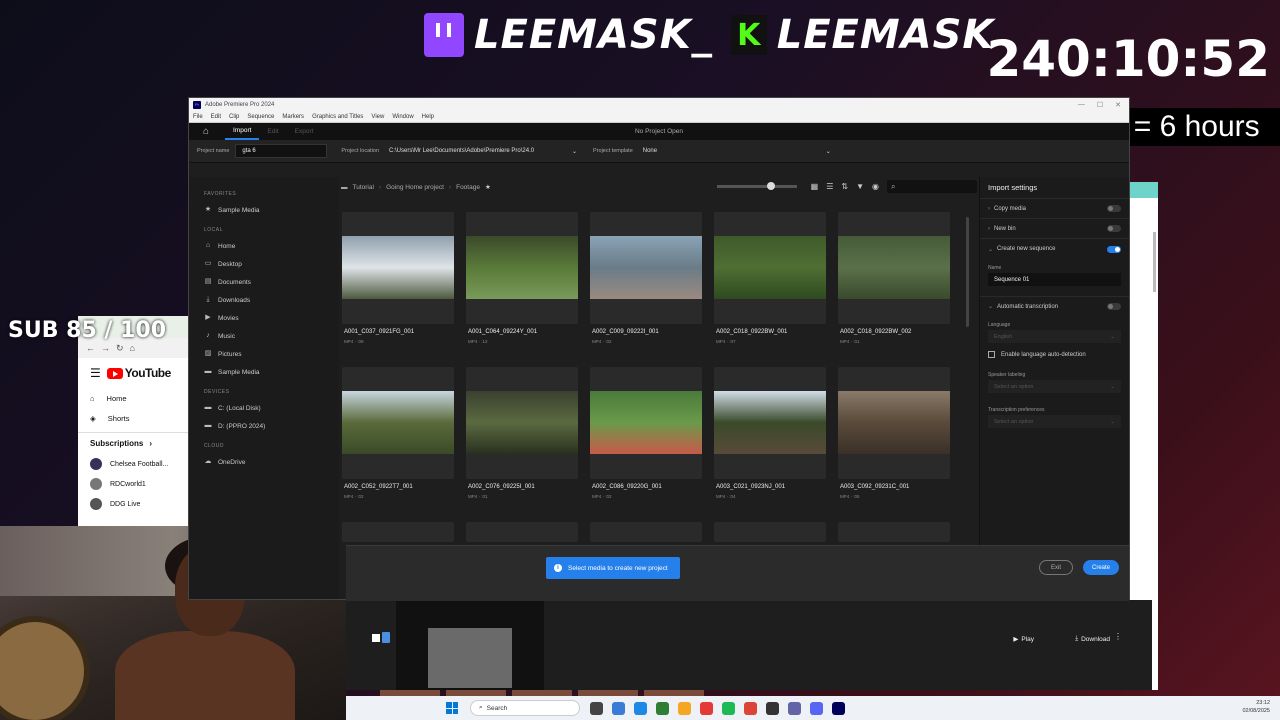 The width and height of the screenshot is (1280, 720). I want to click on clip-card: A002_C052_0922T7_001 MP4 · :02, so click(398, 433).